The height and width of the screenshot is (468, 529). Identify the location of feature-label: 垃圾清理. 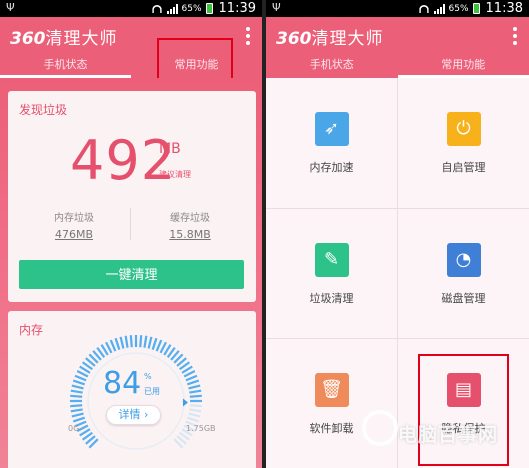
(331, 298).